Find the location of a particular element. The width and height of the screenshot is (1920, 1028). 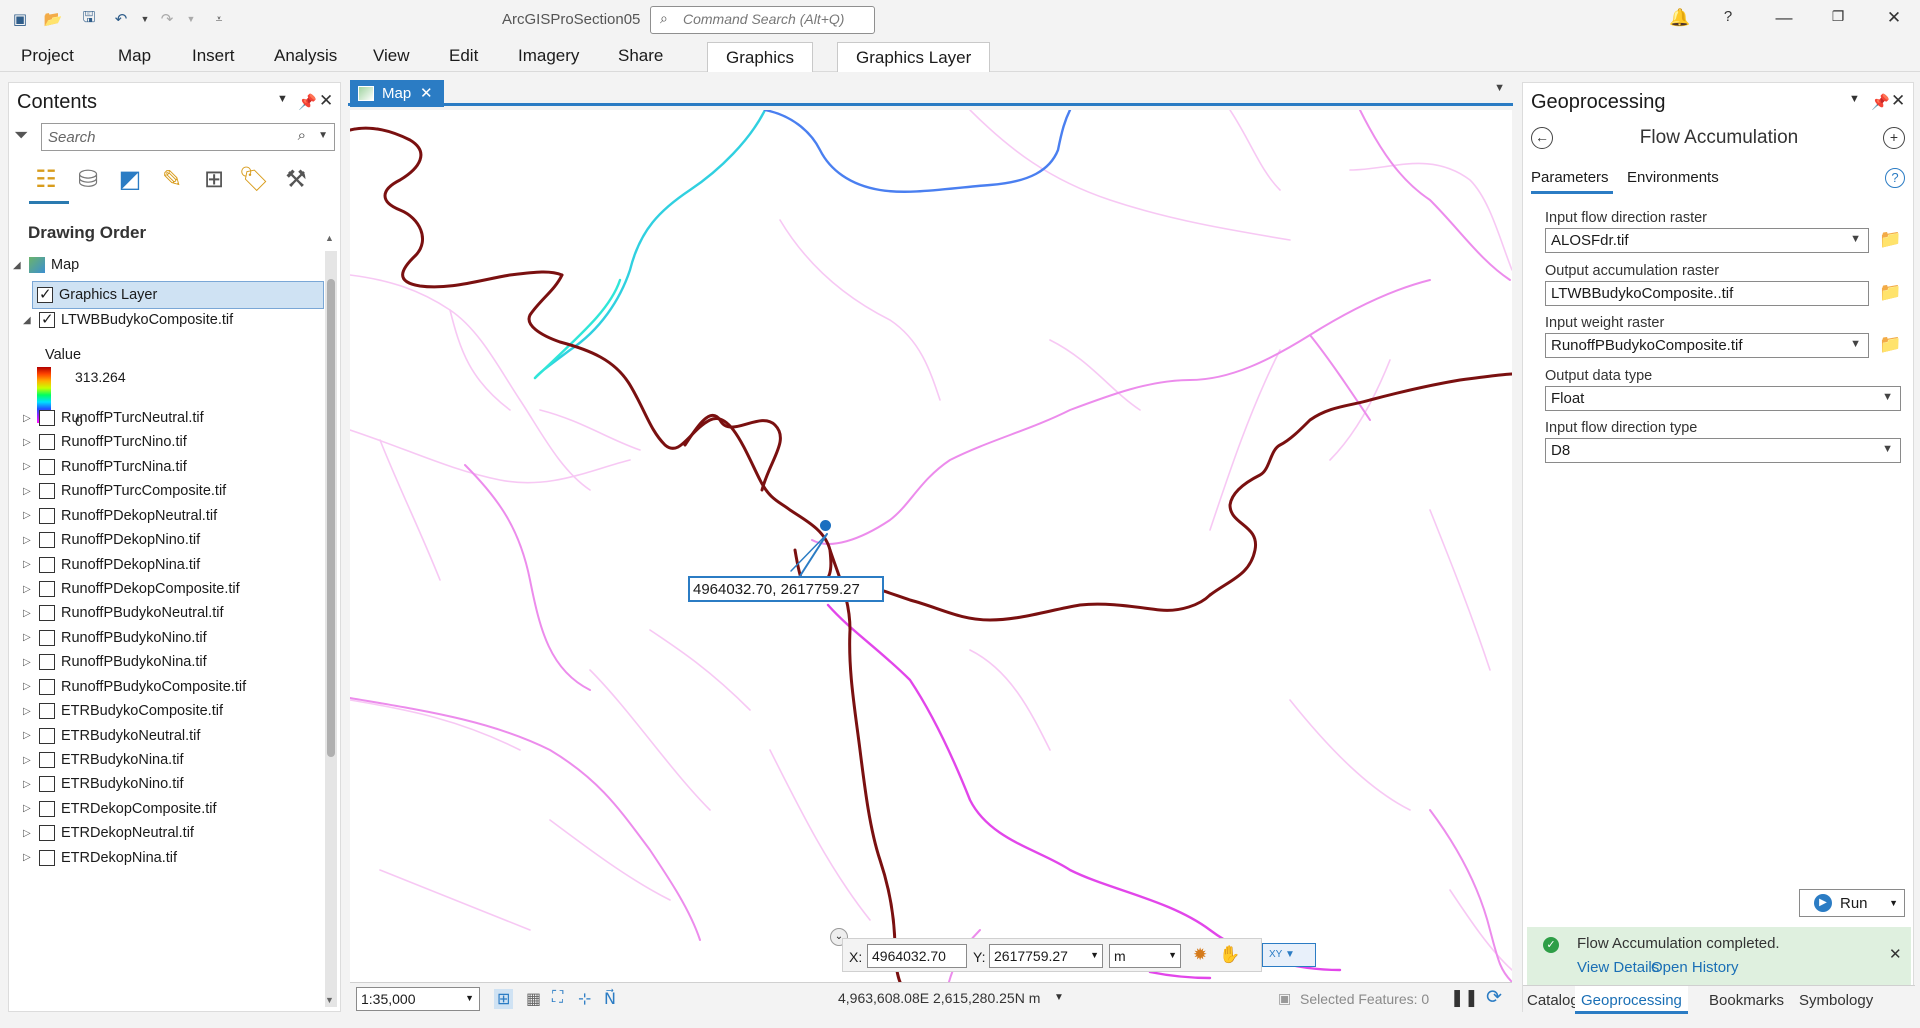

layer-row: ▷ ETRBudykoNina.tif is located at coordinates (103, 760).